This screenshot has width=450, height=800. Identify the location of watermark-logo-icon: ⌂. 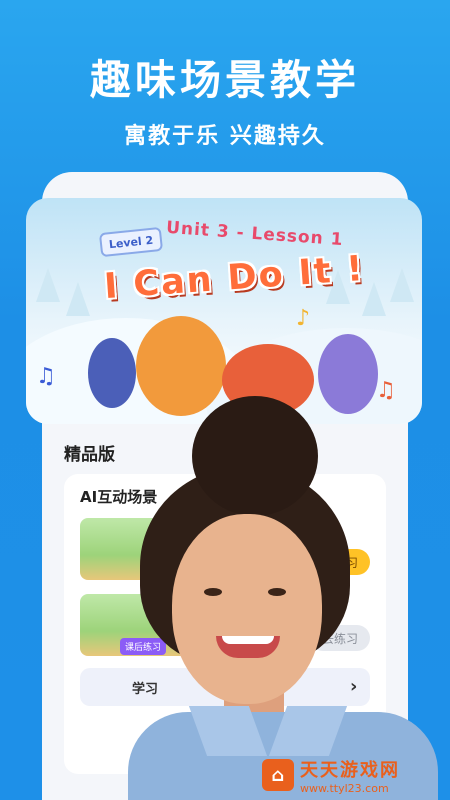
(278, 775).